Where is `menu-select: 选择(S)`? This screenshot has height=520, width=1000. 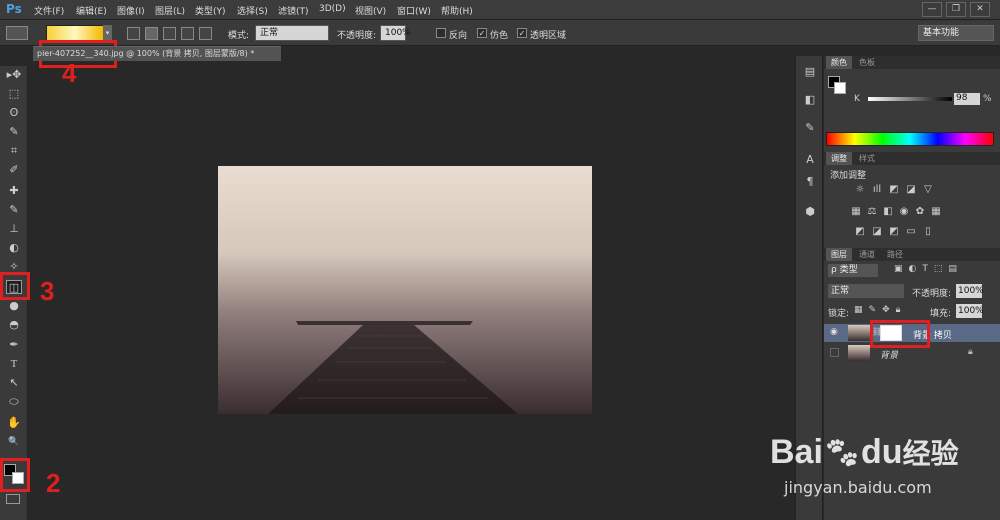 menu-select: 选择(S) is located at coordinates (252, 10).